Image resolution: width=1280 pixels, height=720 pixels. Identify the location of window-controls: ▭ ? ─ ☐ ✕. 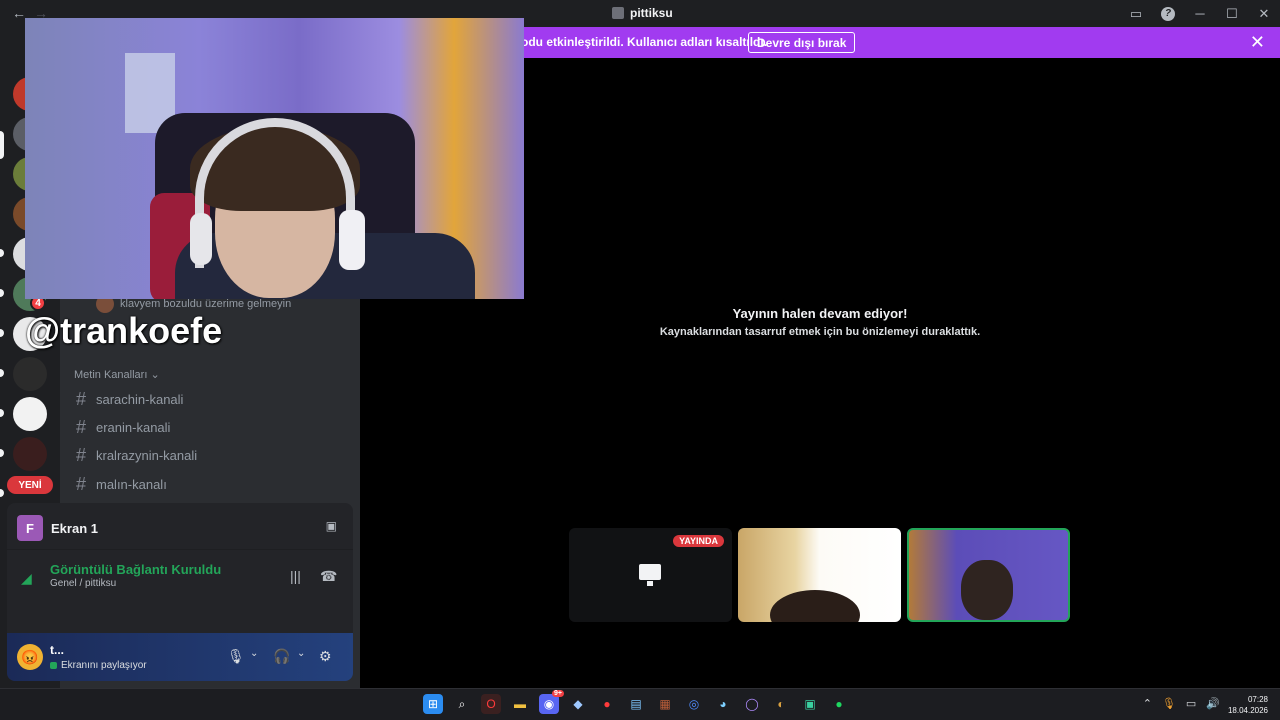
(1200, 13).